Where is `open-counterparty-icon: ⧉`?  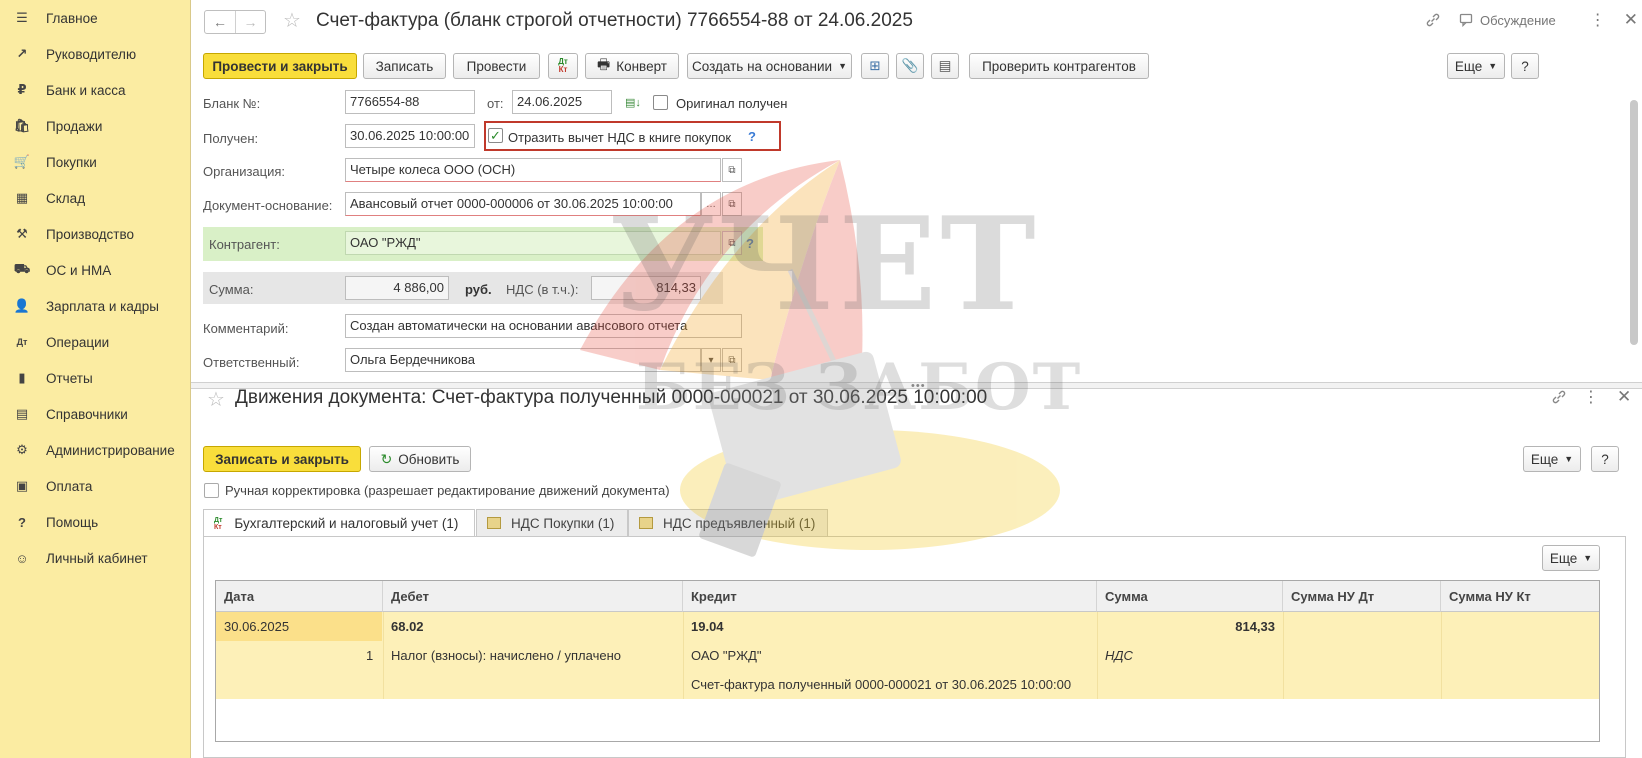 open-counterparty-icon: ⧉ is located at coordinates (732, 243).